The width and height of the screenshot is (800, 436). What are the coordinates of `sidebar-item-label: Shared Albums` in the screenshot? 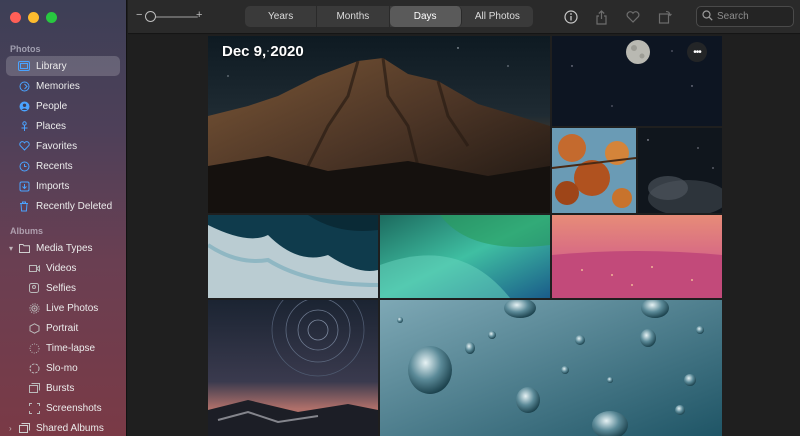 It's located at (70, 428).